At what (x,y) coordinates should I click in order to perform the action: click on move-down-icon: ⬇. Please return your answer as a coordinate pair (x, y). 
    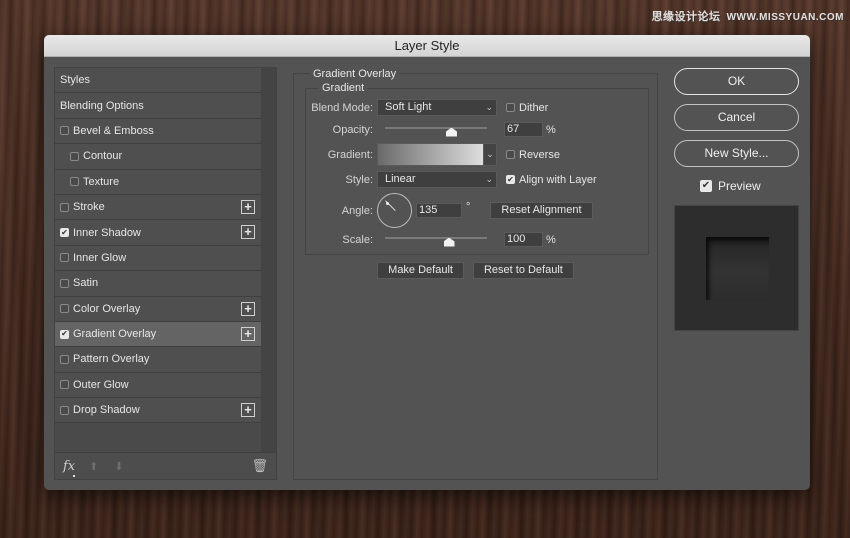
    Looking at the image, I should click on (118, 466).